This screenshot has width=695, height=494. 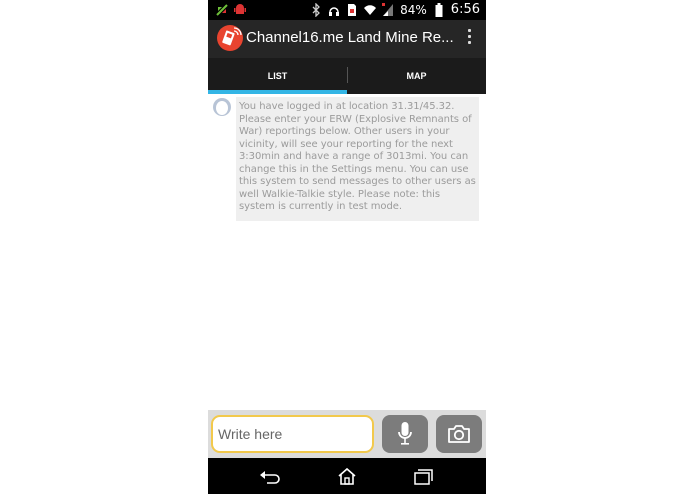 What do you see at coordinates (222, 10) in the screenshot?
I see `sync-icon` at bounding box center [222, 10].